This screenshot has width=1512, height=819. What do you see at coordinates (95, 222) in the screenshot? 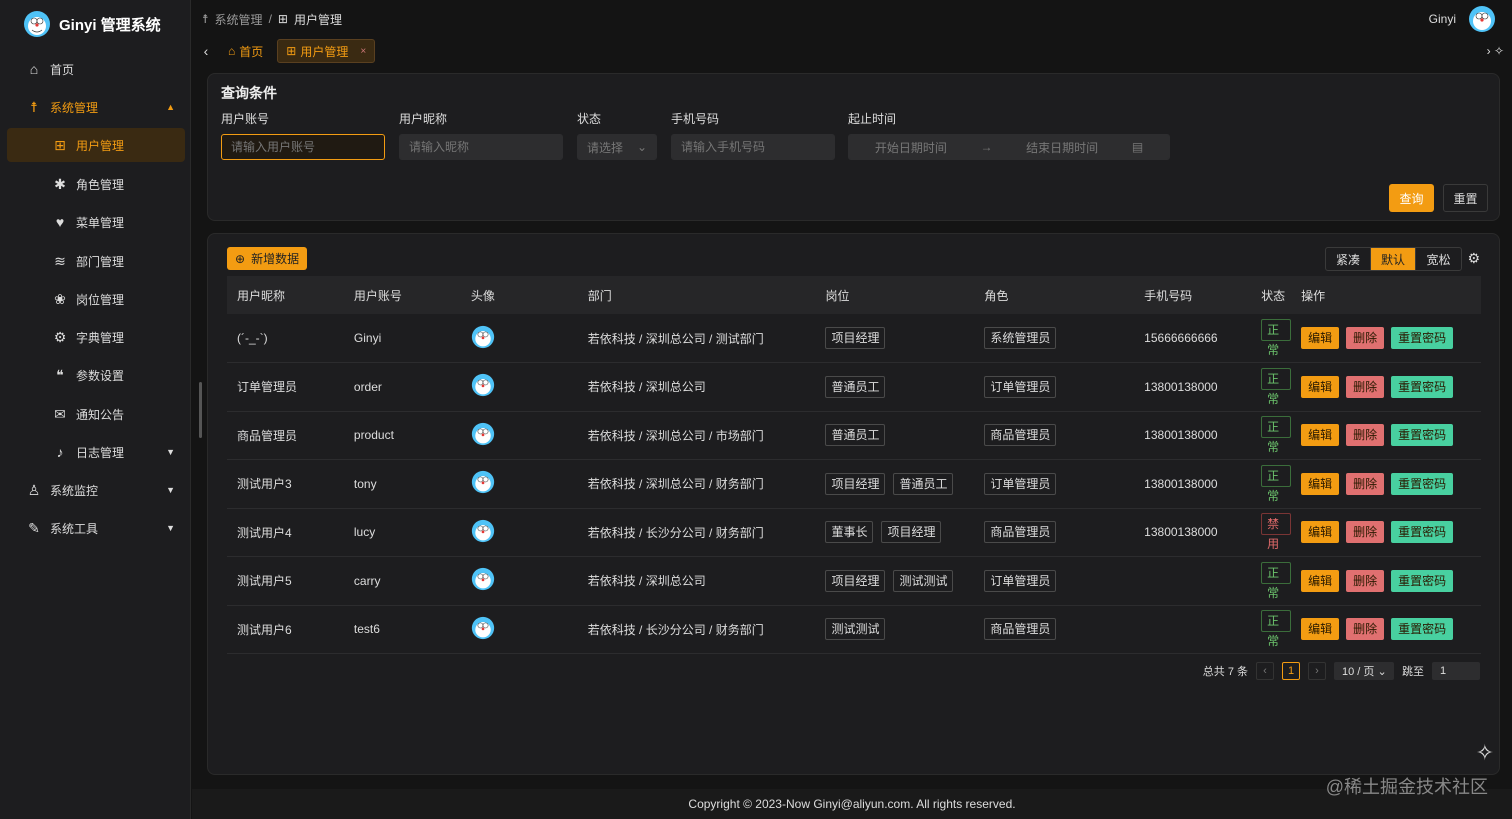
I see `sidebar-item-menus: ♥ 菜单管理` at bounding box center [95, 222].